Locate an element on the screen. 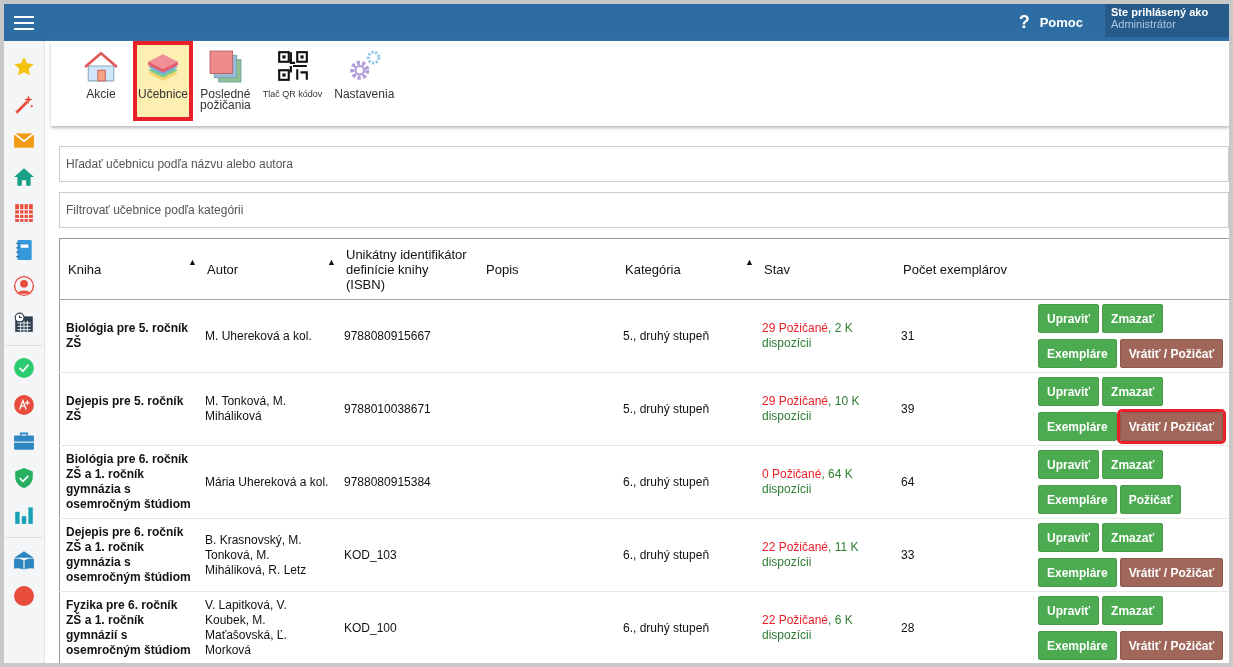  check-circle-icon is located at coordinates (24, 368).